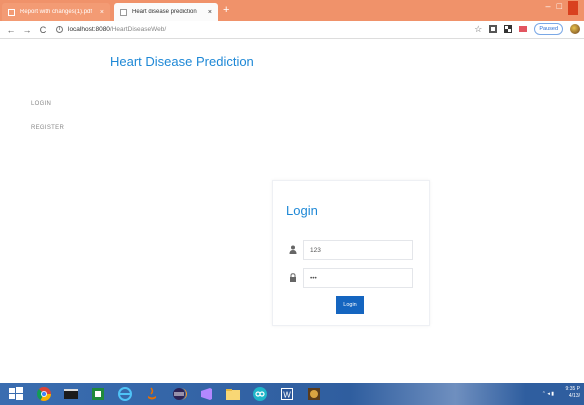 The height and width of the screenshot is (405, 584). I want to click on minimize-button: –, so click(548, 8).